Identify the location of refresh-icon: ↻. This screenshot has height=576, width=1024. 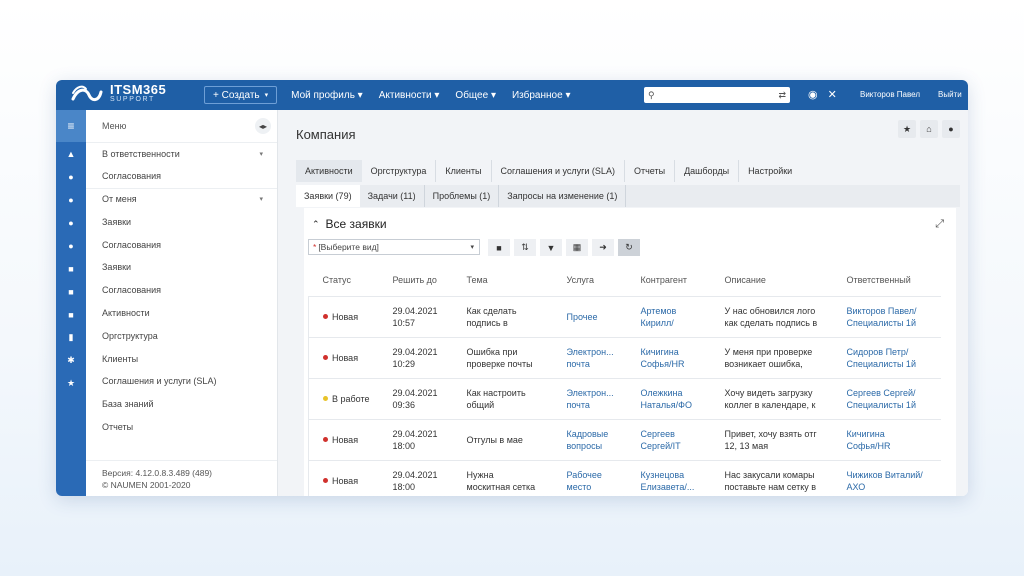
(629, 247).